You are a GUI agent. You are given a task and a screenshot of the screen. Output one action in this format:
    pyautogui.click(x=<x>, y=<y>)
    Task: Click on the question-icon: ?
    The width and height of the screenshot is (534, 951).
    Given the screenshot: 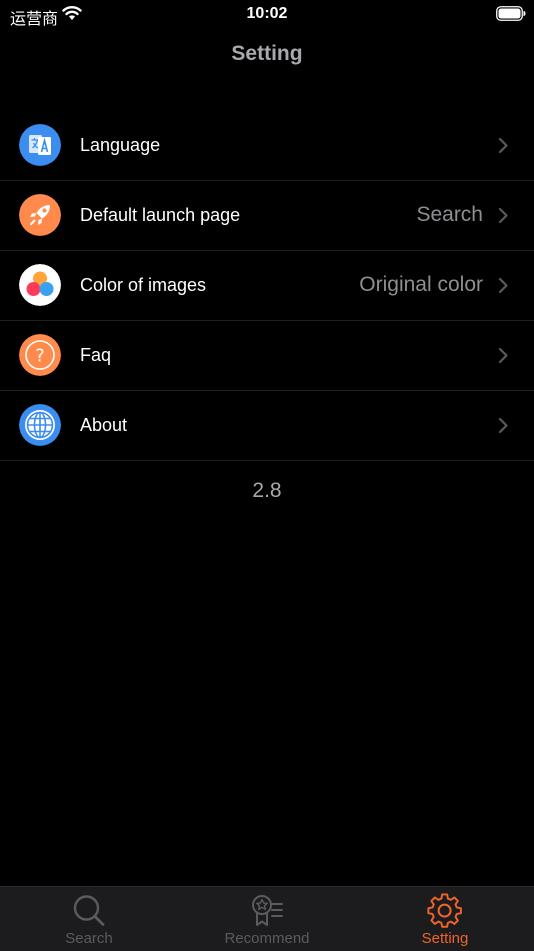 What is the action you would take?
    pyautogui.click(x=40, y=355)
    